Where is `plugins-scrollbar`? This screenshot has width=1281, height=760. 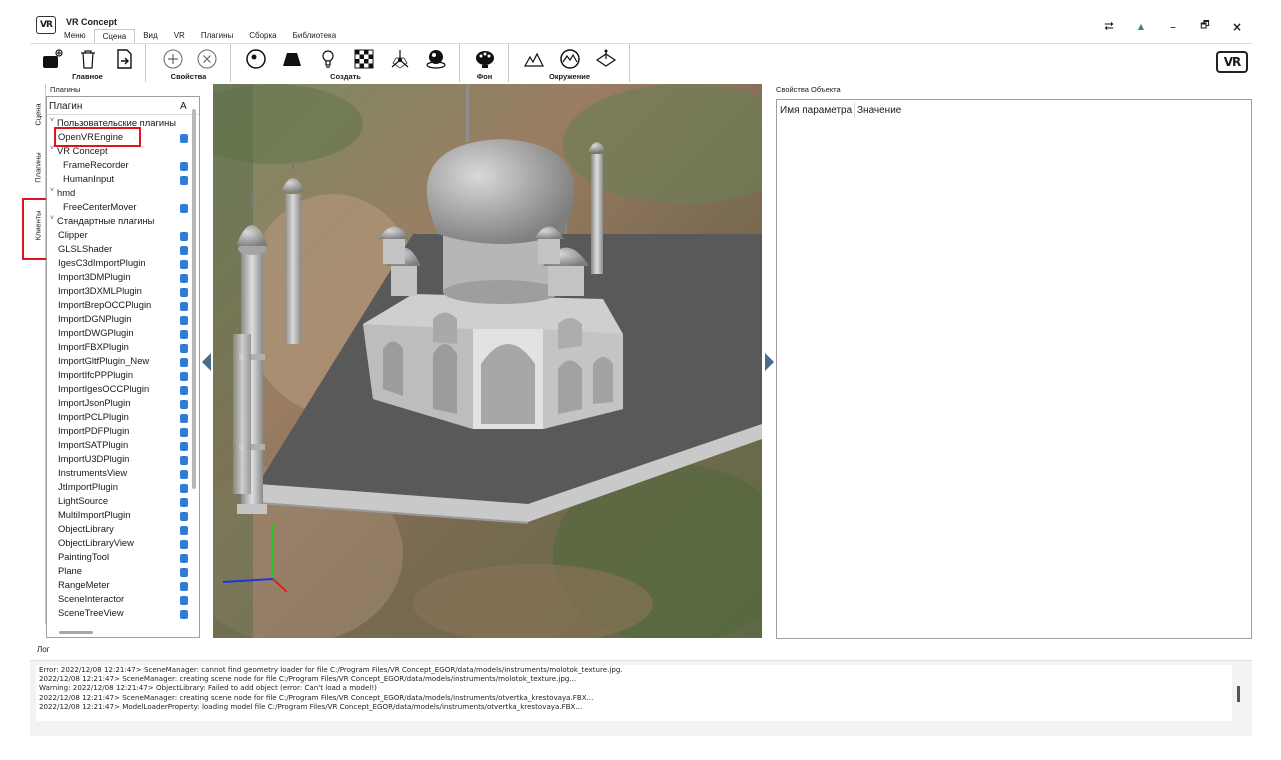 plugins-scrollbar is located at coordinates (194, 299).